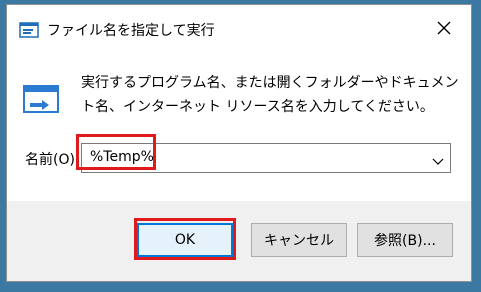 This screenshot has width=481, height=292. Describe the element at coordinates (438, 158) in the screenshot. I see `dropdown-arrow-icon` at that location.